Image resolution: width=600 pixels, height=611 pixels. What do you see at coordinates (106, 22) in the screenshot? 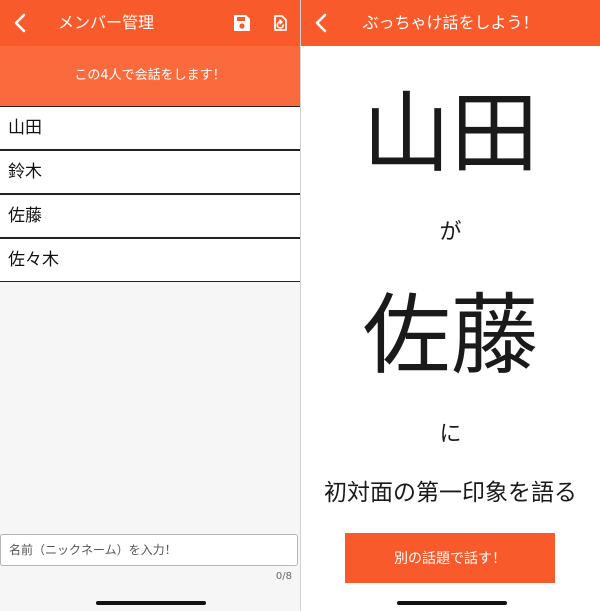
I see `page-title: メンバー管理` at bounding box center [106, 22].